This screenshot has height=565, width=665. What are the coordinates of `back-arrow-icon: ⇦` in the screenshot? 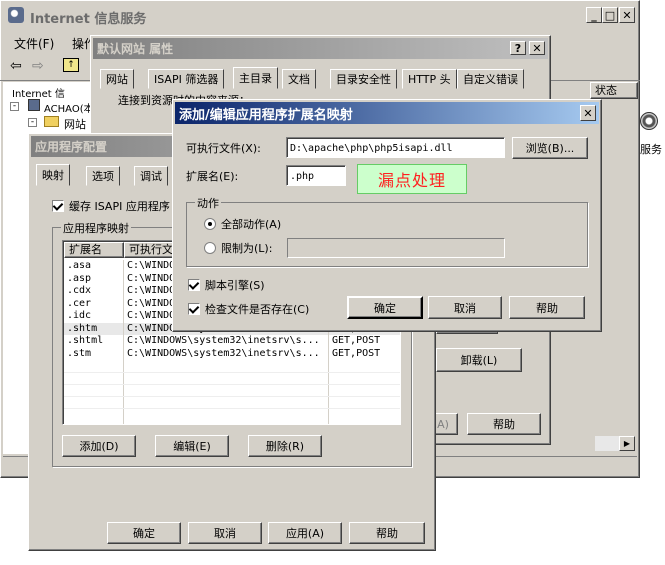 It's located at (16, 66).